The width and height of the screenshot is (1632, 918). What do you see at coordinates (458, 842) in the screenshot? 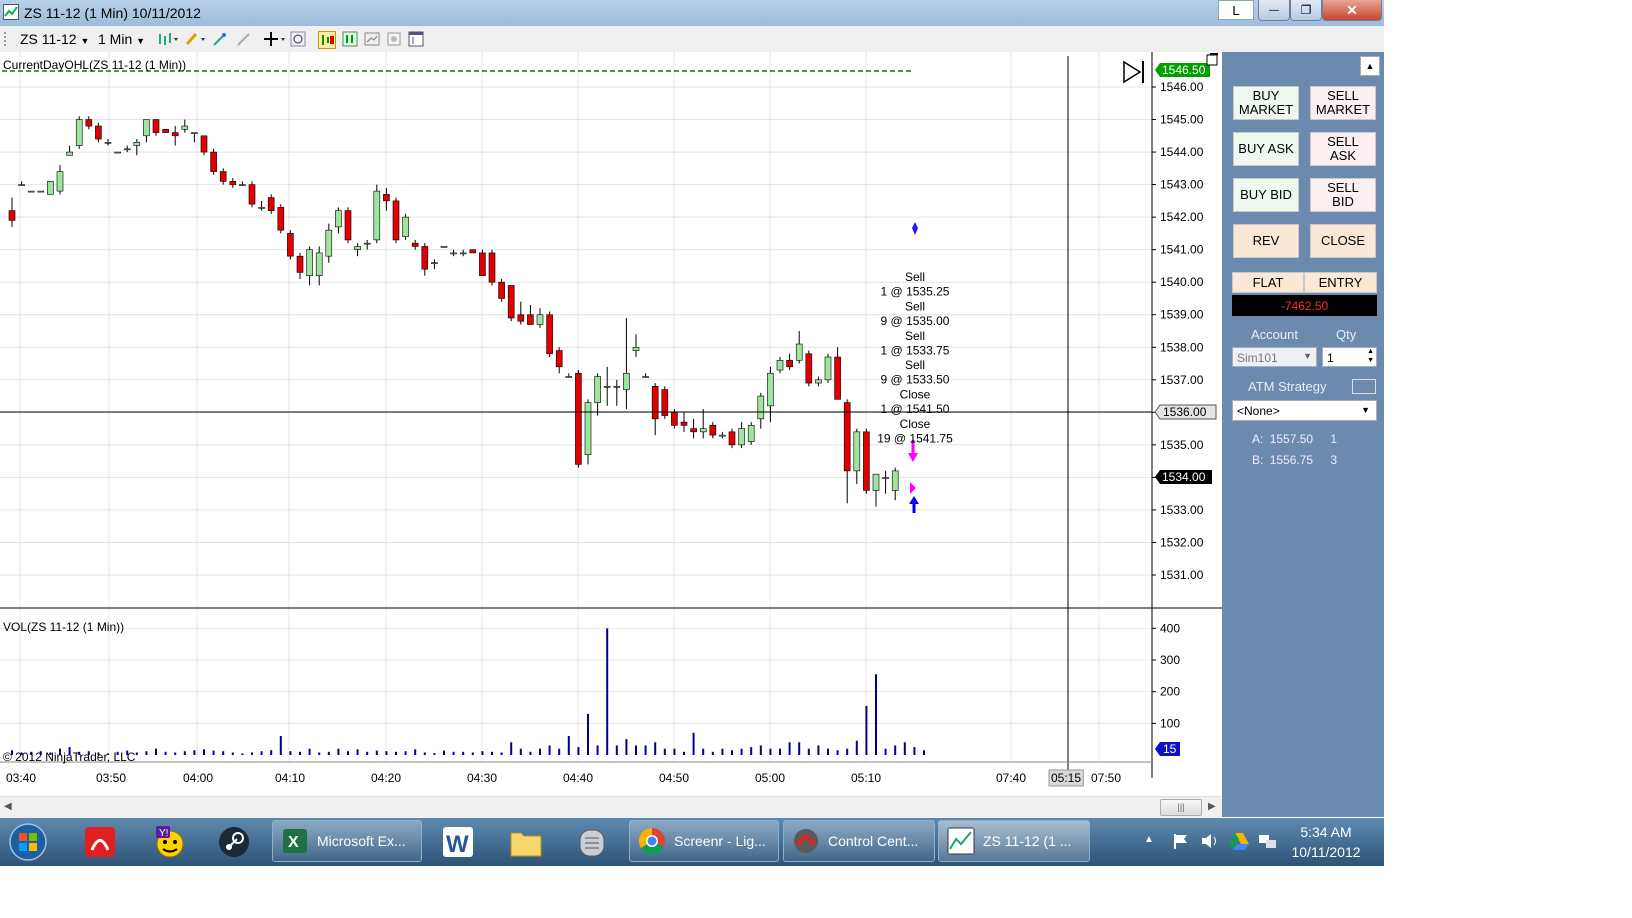
I see `word-icon: W` at bounding box center [458, 842].